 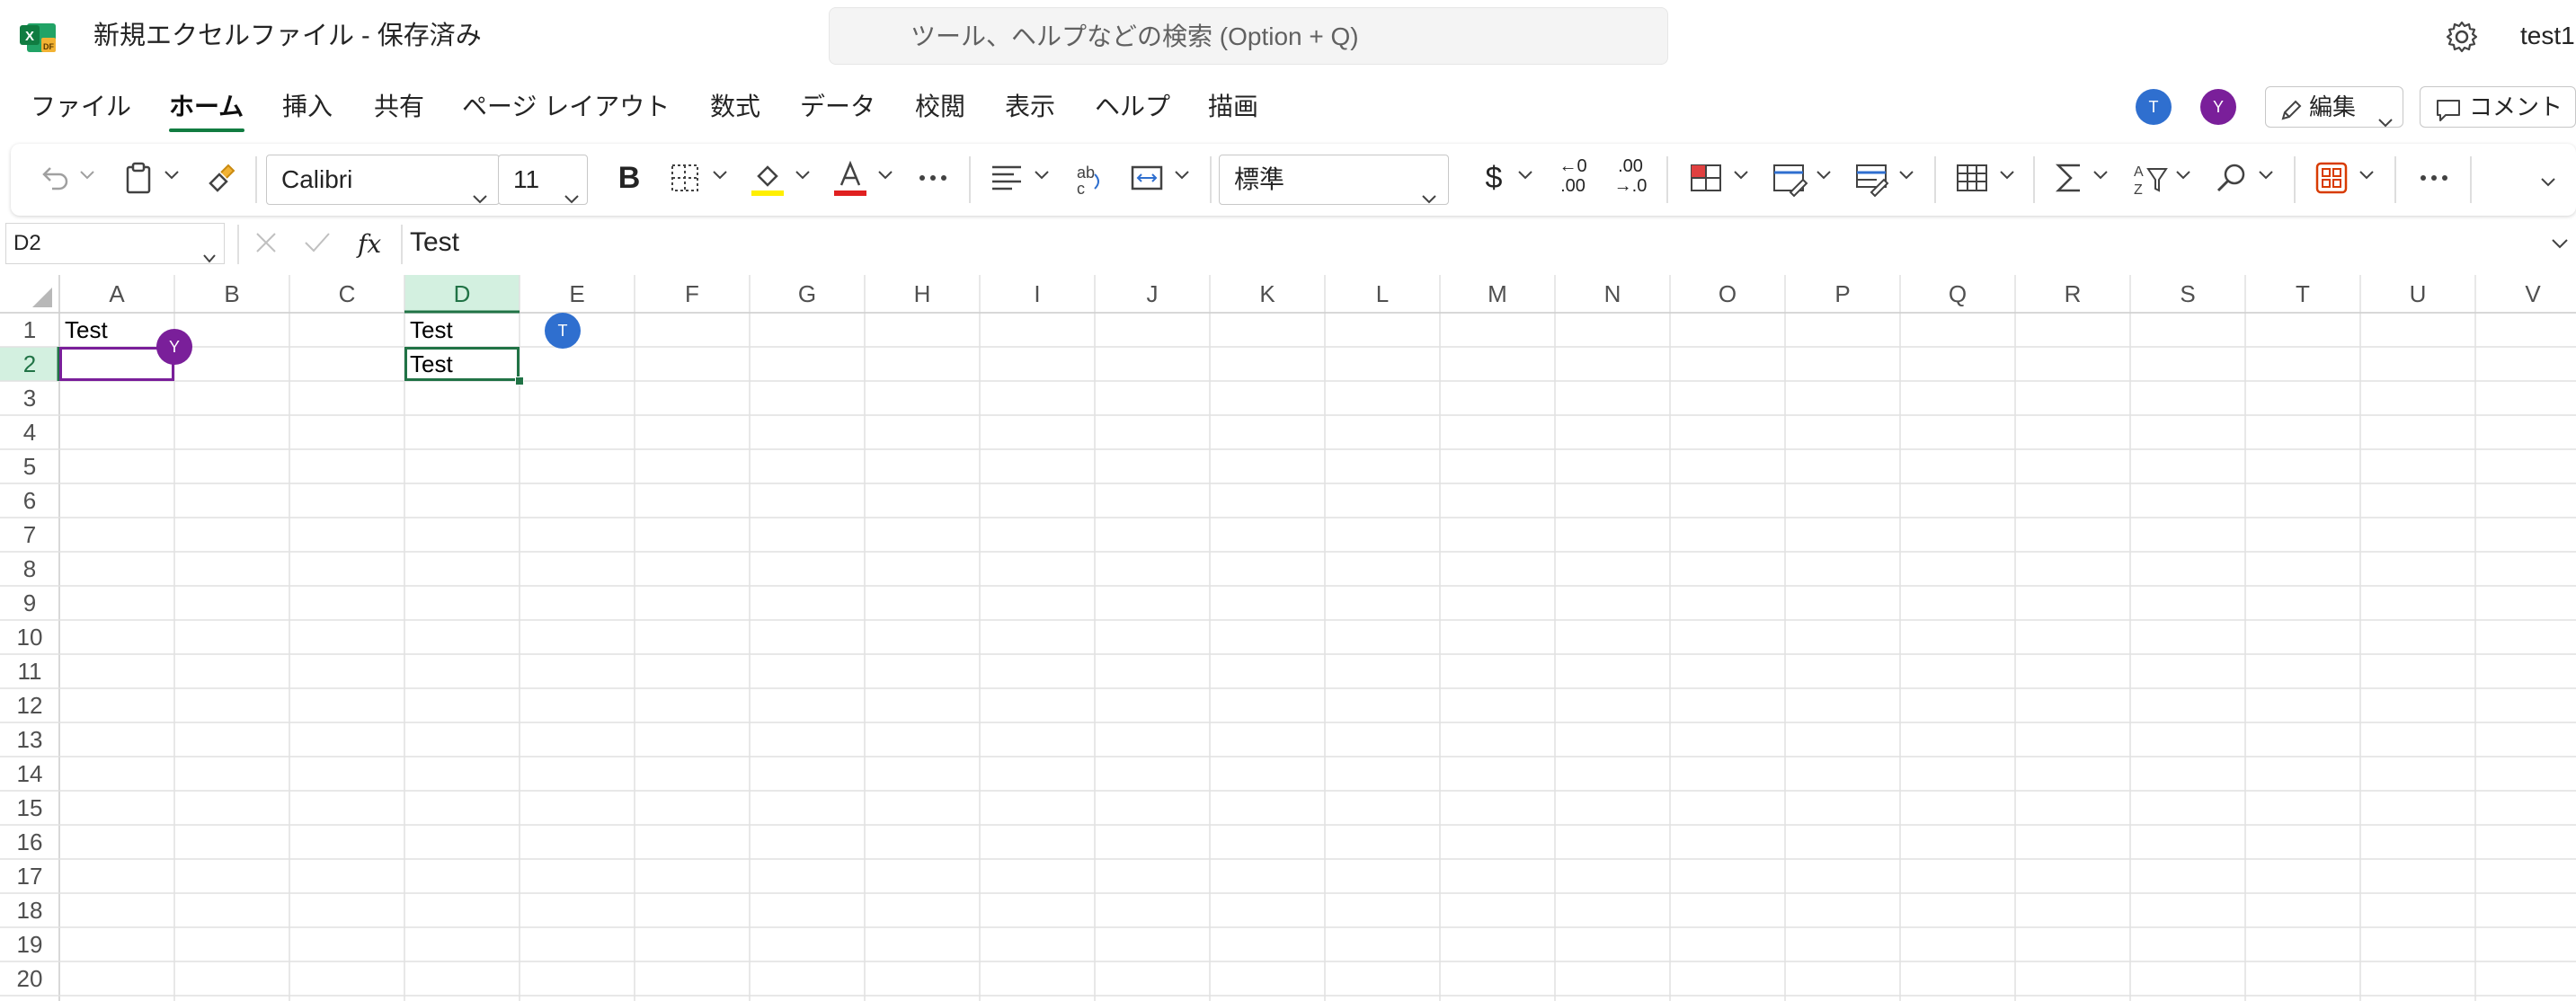 I want to click on column-header-s: S, so click(x=2187, y=294).